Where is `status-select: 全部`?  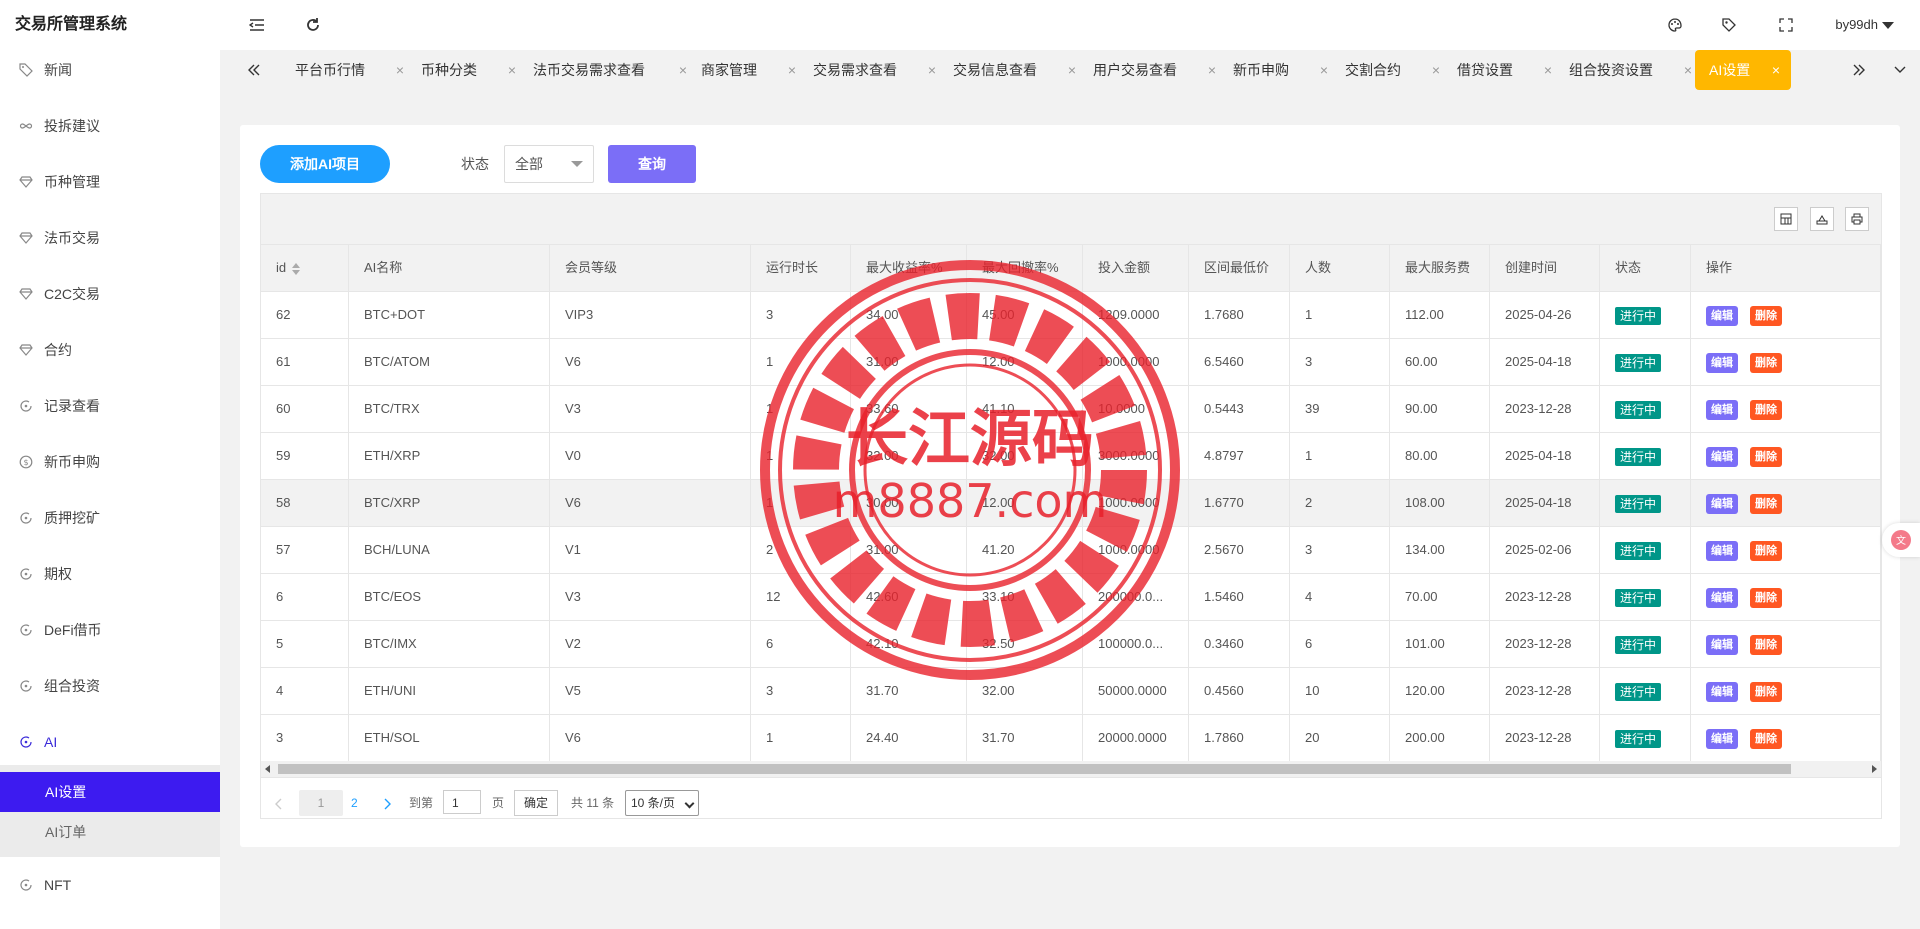
status-select: 全部 is located at coordinates (549, 164).